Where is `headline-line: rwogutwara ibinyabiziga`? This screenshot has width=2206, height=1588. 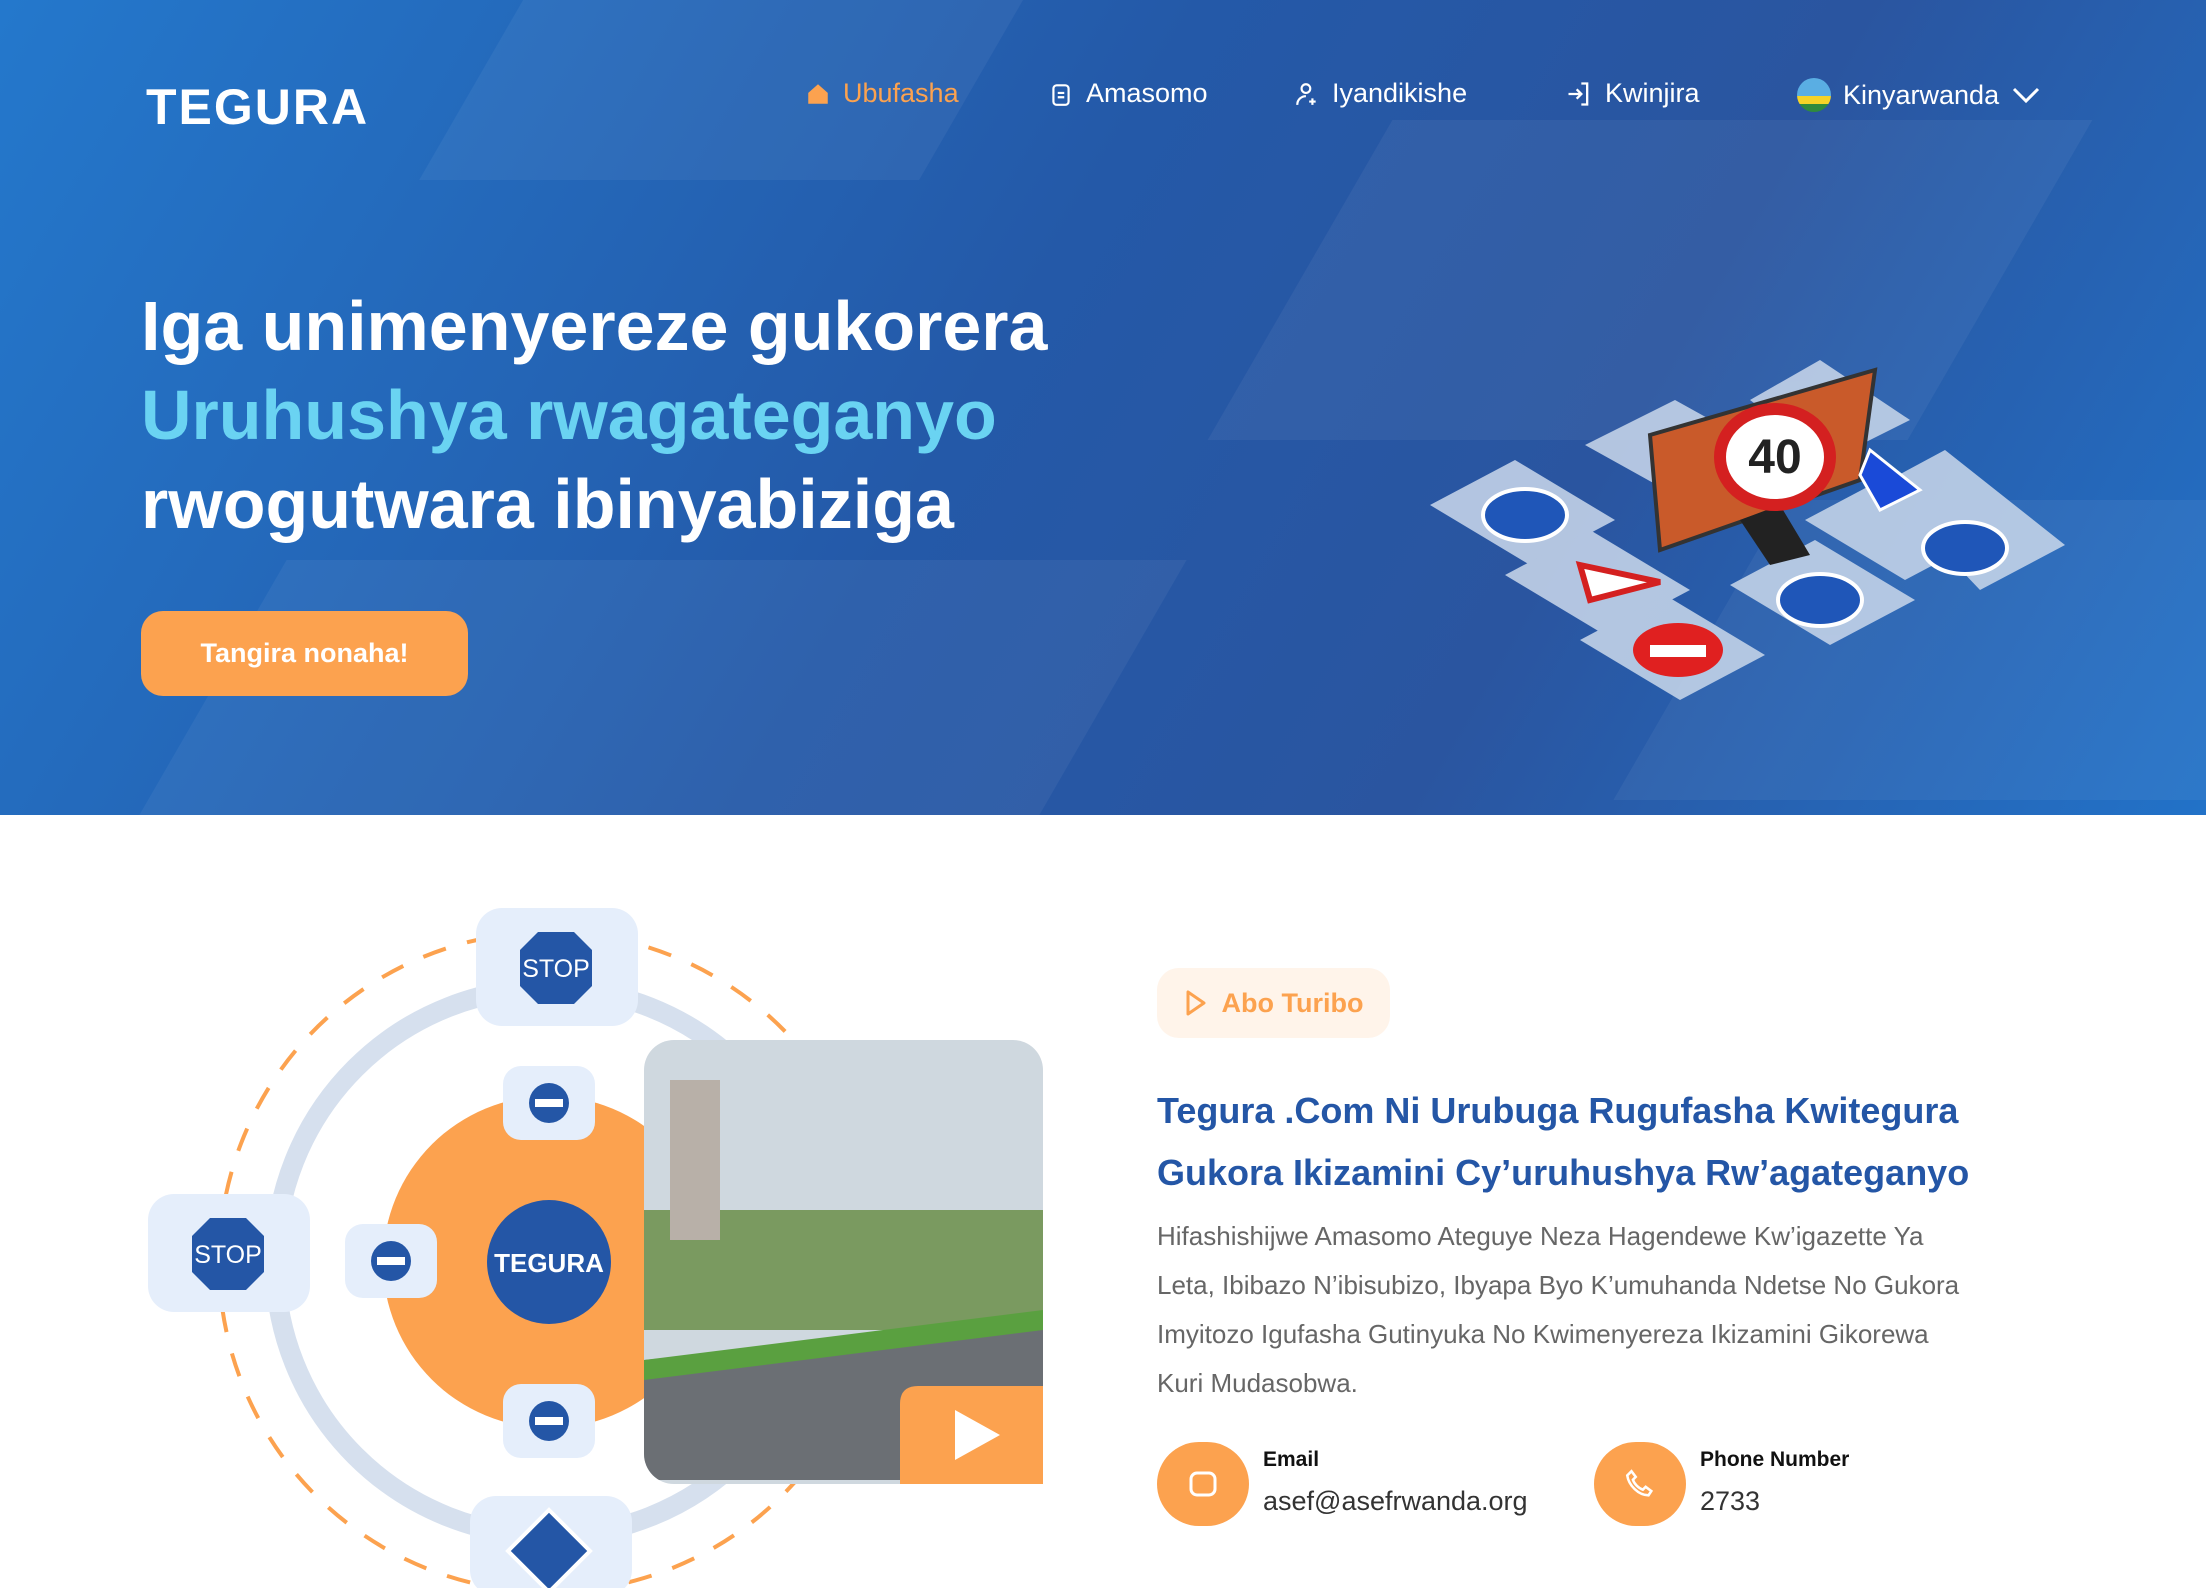 headline-line: rwogutwara ibinyabiziga is located at coordinates (547, 504).